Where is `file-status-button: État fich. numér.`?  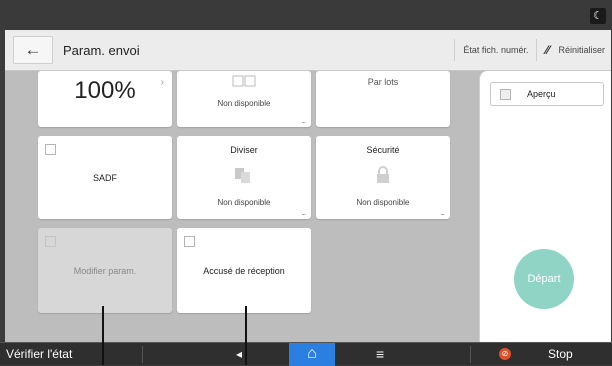
file-status-button: État fich. numér. is located at coordinates (495, 50).